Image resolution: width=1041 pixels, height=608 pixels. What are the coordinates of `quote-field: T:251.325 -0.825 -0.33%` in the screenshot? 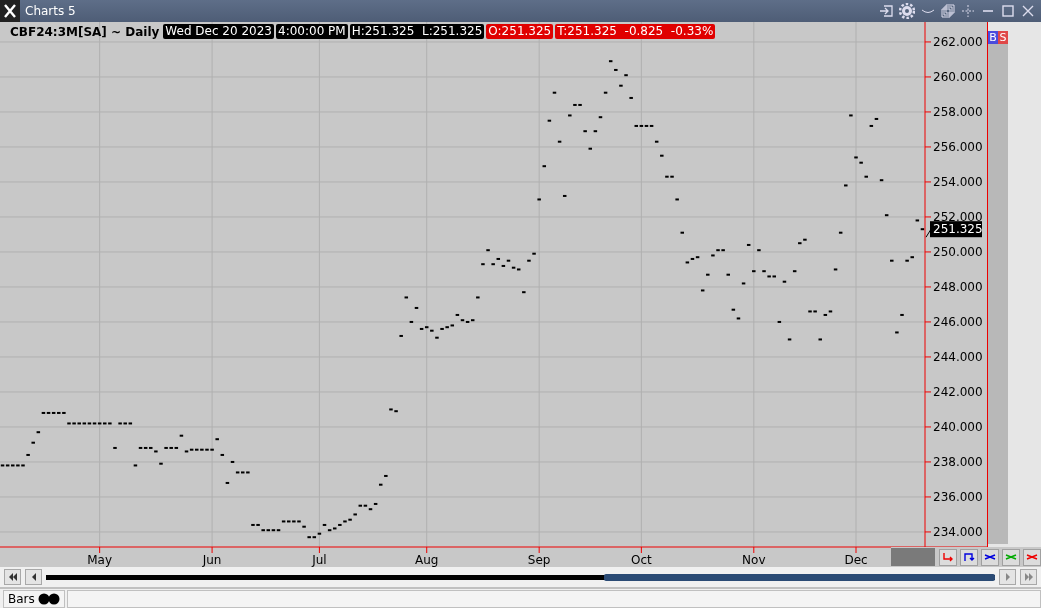 It's located at (635, 31).